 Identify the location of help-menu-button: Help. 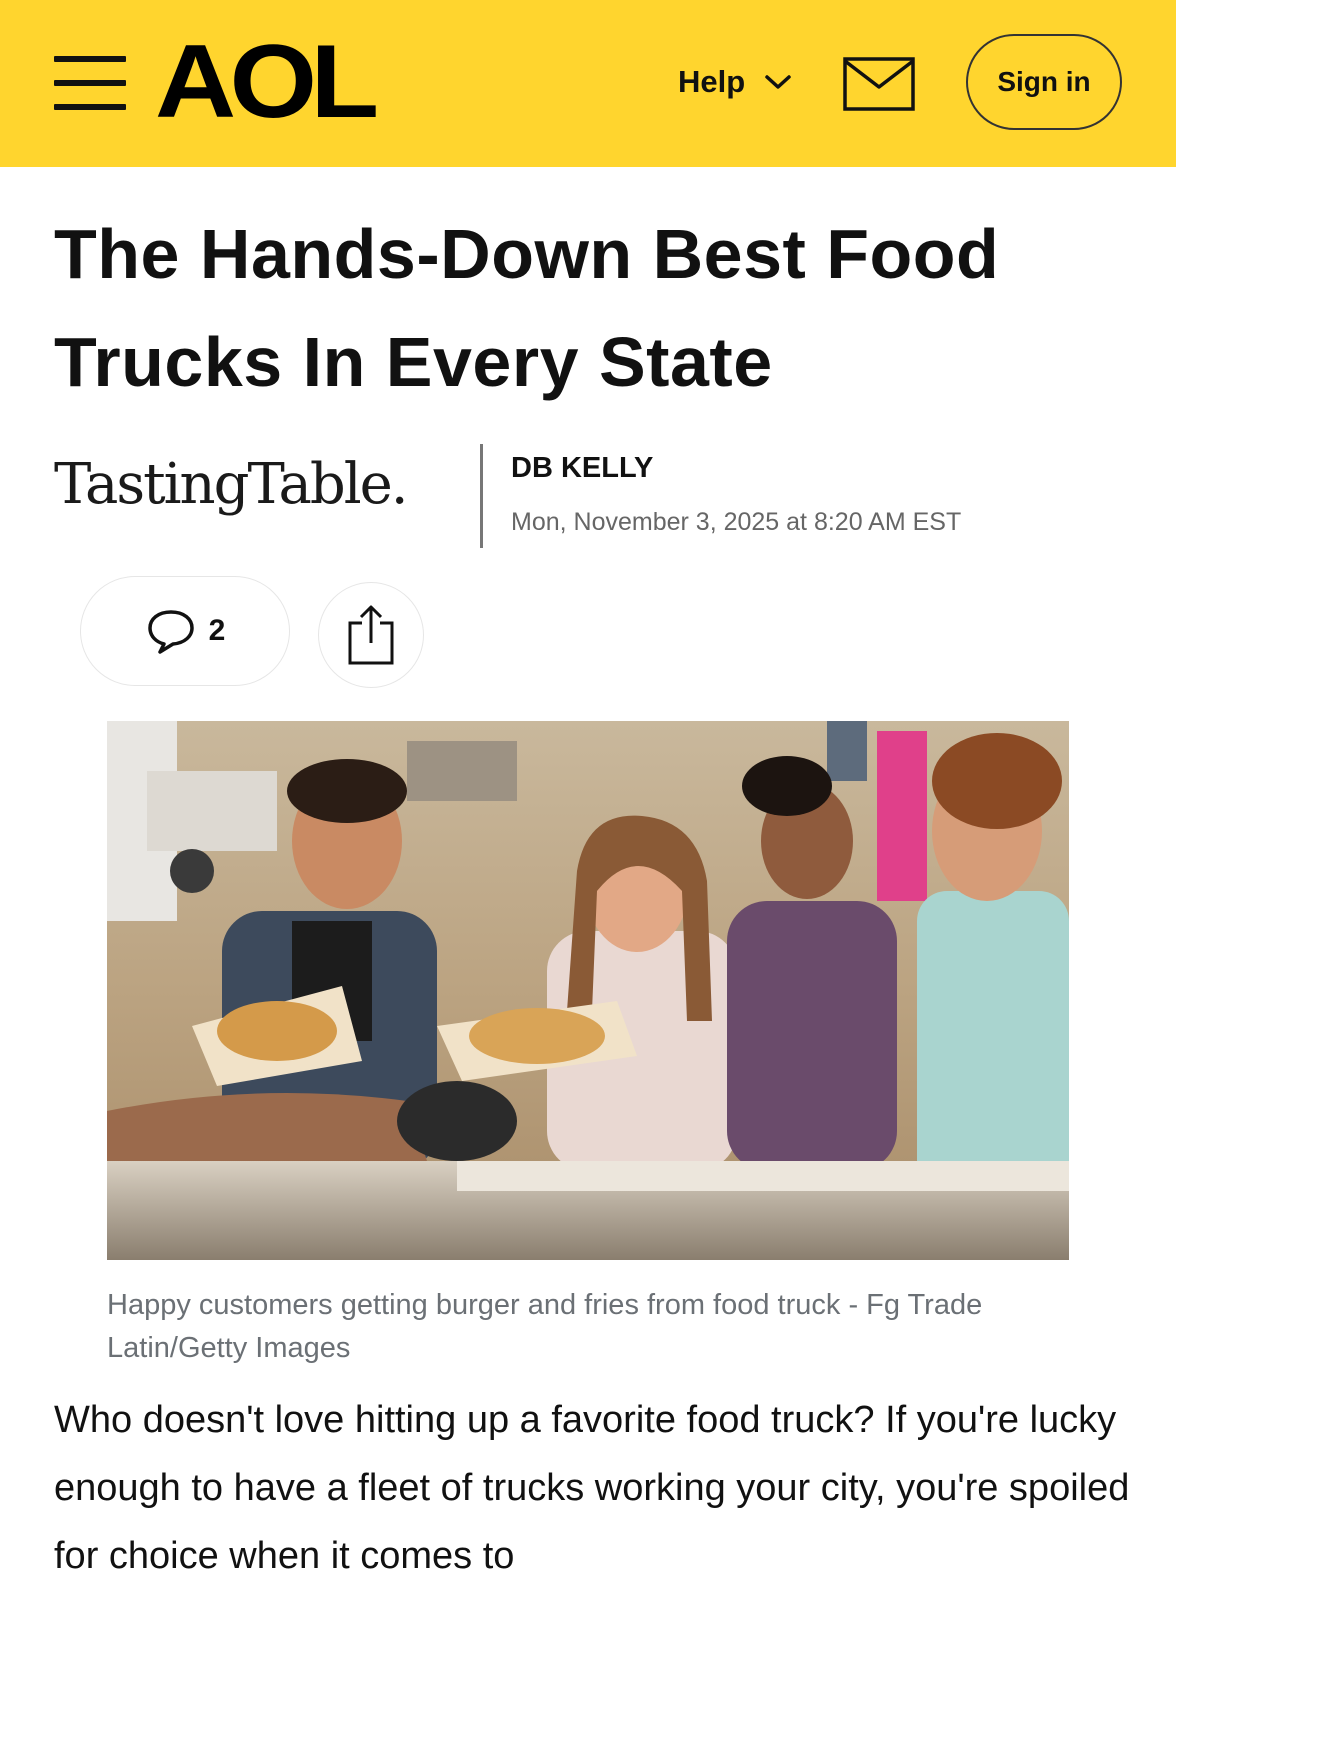
(735, 82).